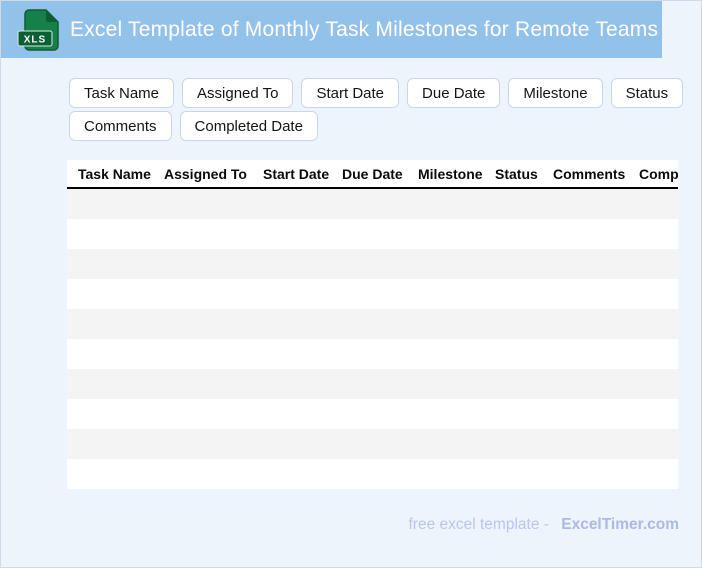 Image resolution: width=702 pixels, height=568 pixels. What do you see at coordinates (555, 93) in the screenshot?
I see `chip-milestone: Milestone` at bounding box center [555, 93].